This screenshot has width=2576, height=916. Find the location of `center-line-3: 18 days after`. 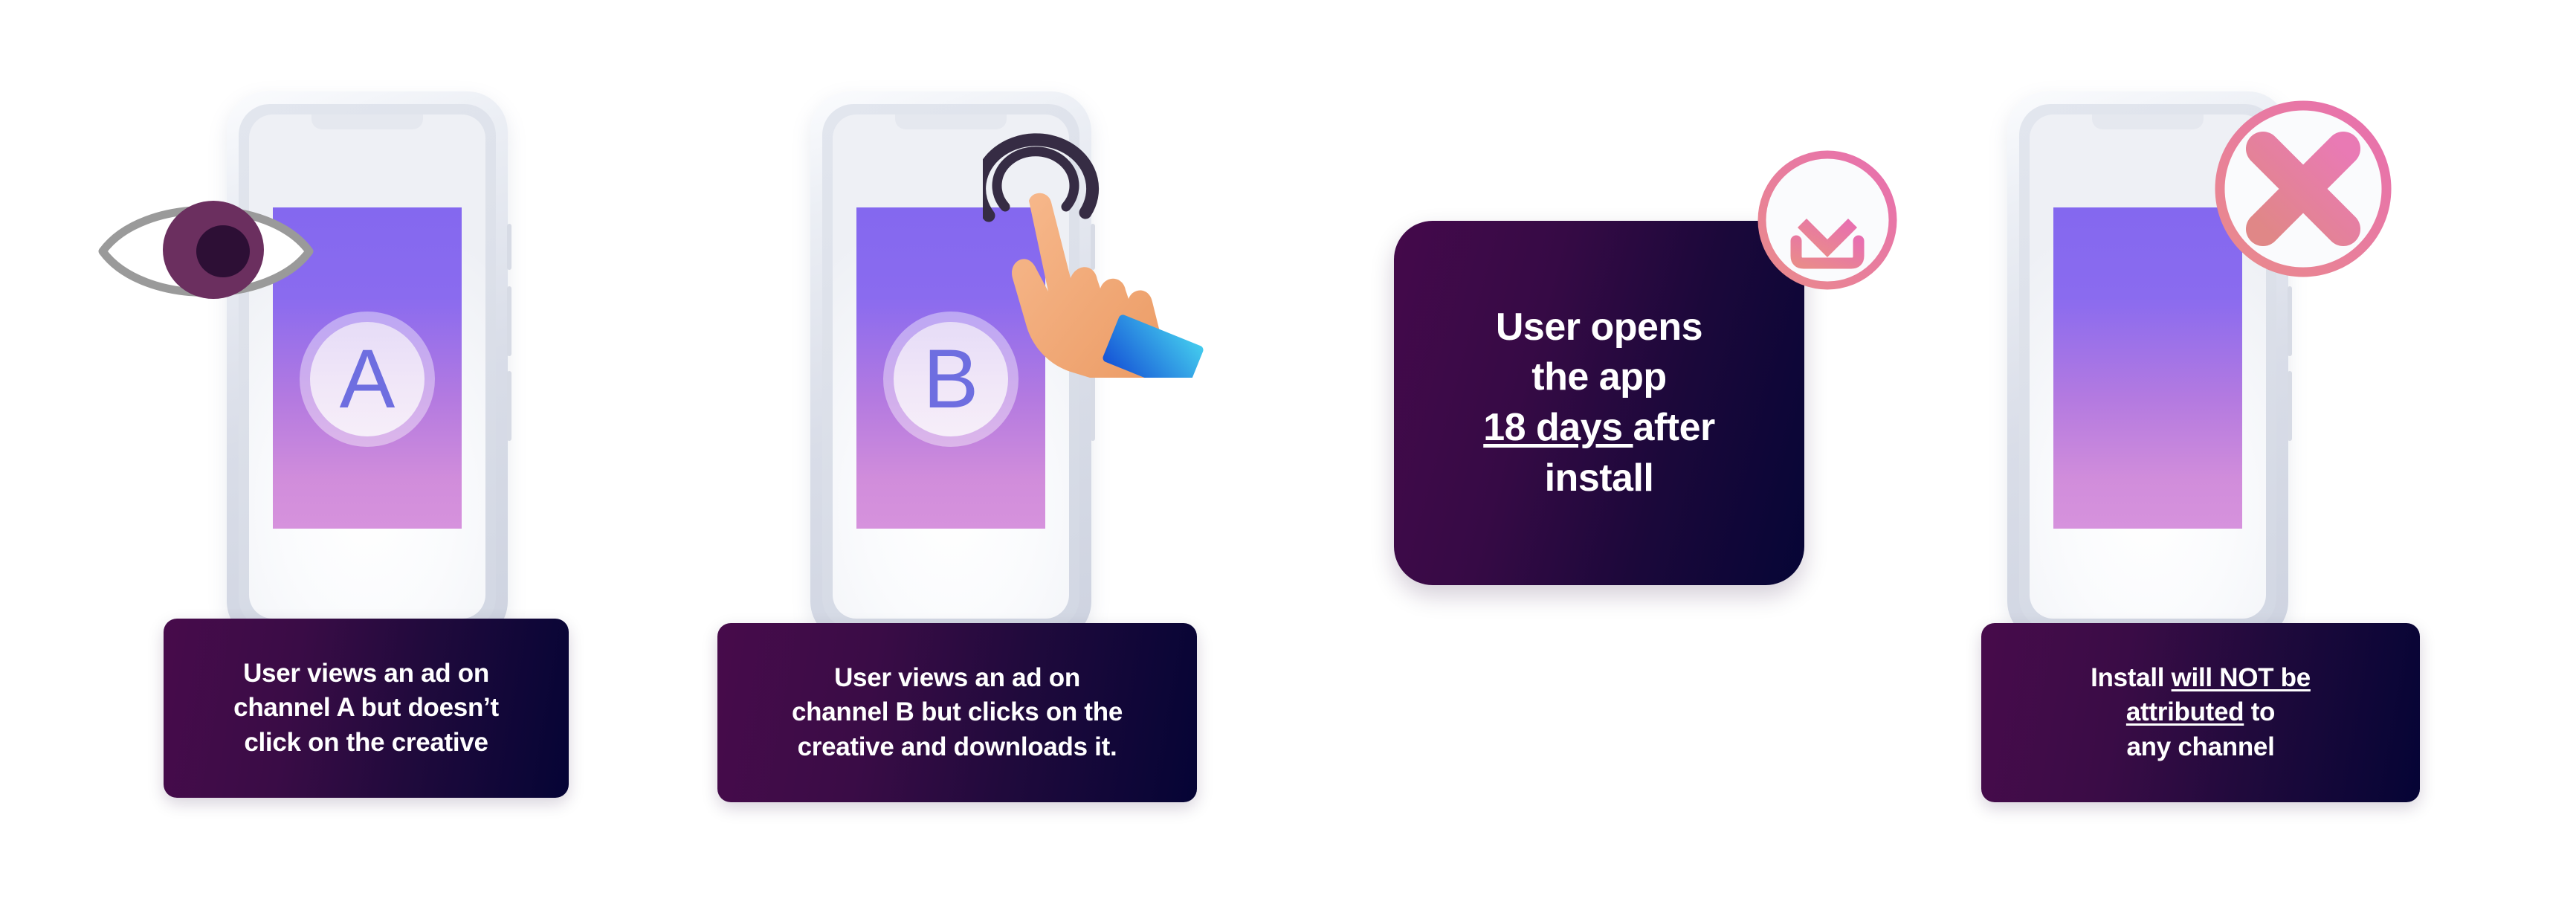

center-line-3: 18 days after is located at coordinates (1599, 428).